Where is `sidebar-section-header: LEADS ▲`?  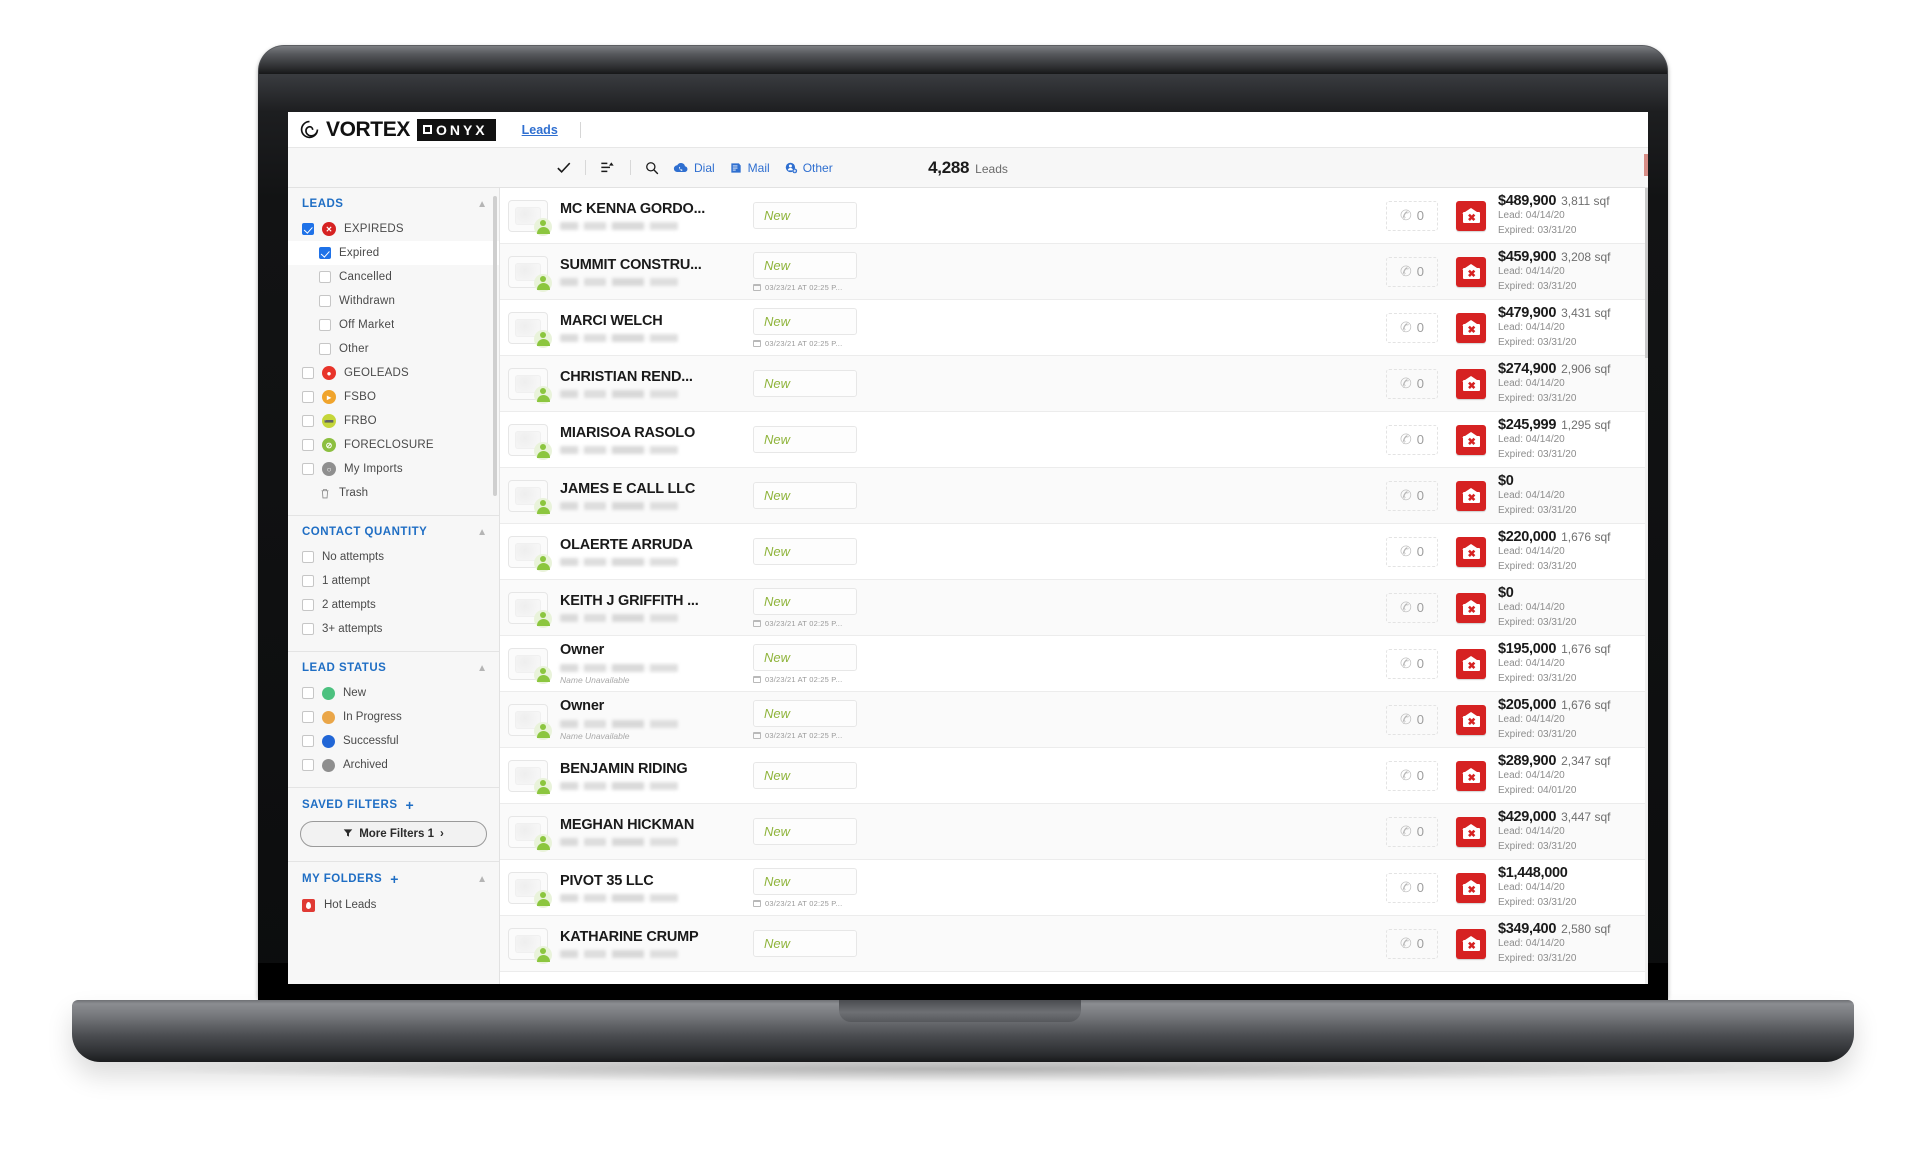
sidebar-section-header: LEADS ▲ is located at coordinates (393, 207).